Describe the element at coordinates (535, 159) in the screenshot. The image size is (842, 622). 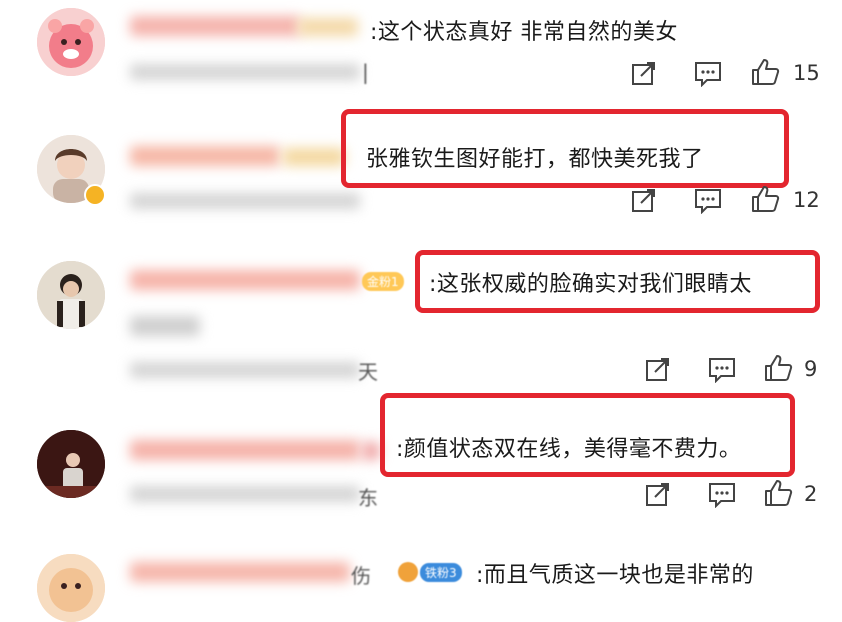
I see `comment-text: 张雅钦生图好能打，都快美死我了` at that location.